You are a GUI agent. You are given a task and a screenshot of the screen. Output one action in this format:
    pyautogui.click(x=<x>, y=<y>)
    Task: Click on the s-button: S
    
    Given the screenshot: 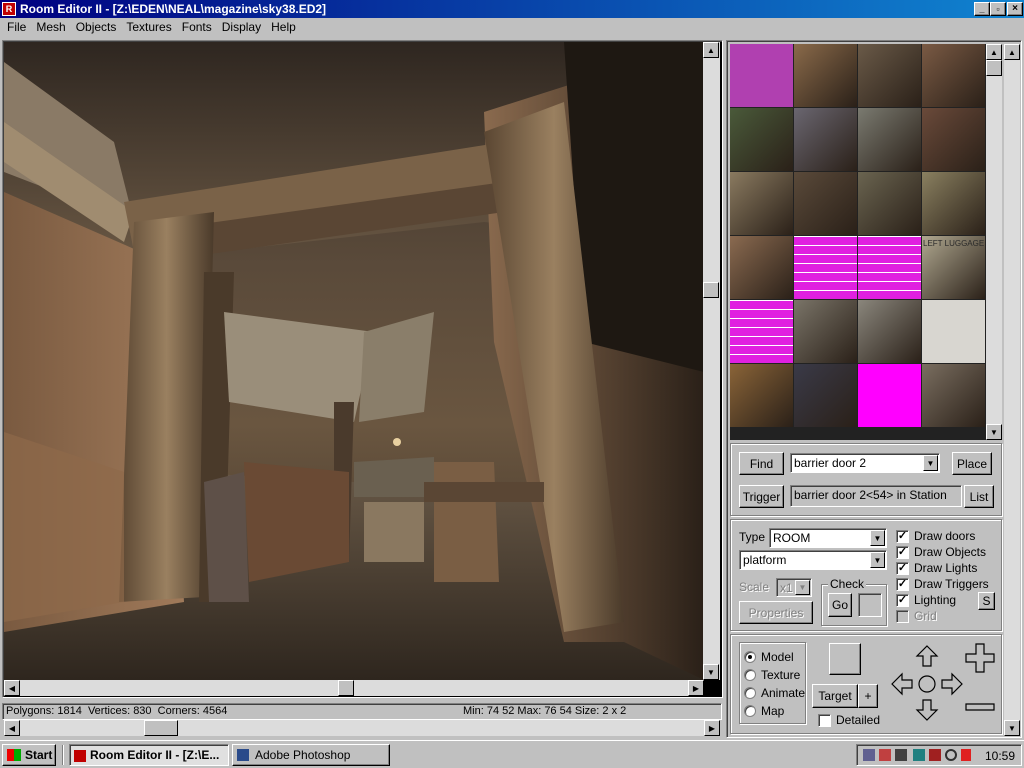 What is the action you would take?
    pyautogui.click(x=986, y=601)
    